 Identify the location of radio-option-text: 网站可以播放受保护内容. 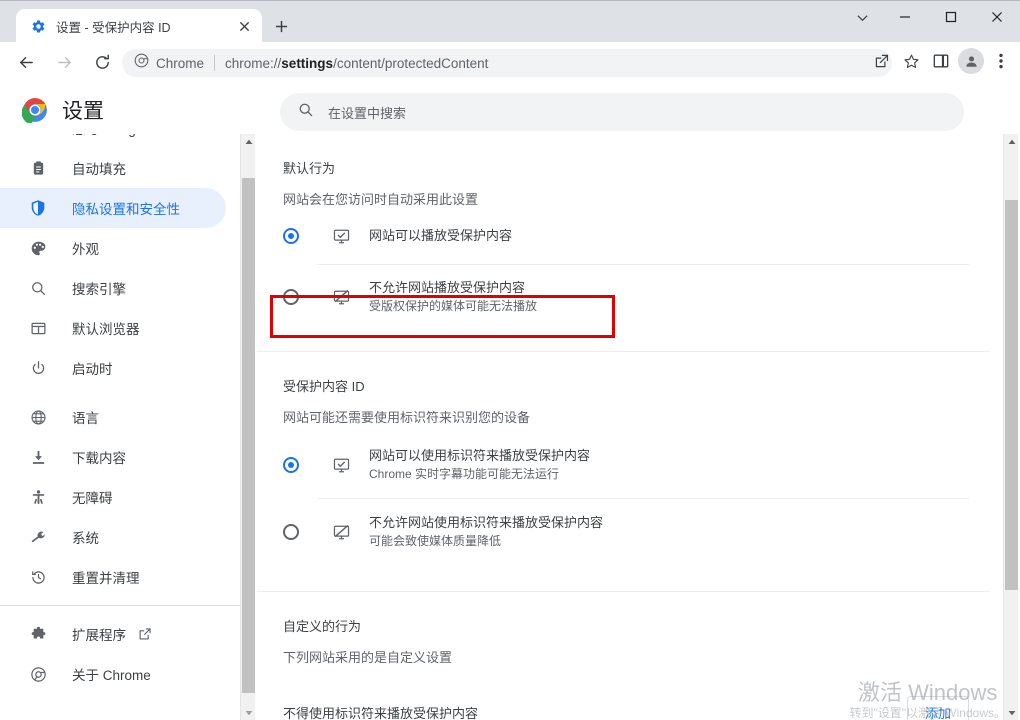
(440, 236).